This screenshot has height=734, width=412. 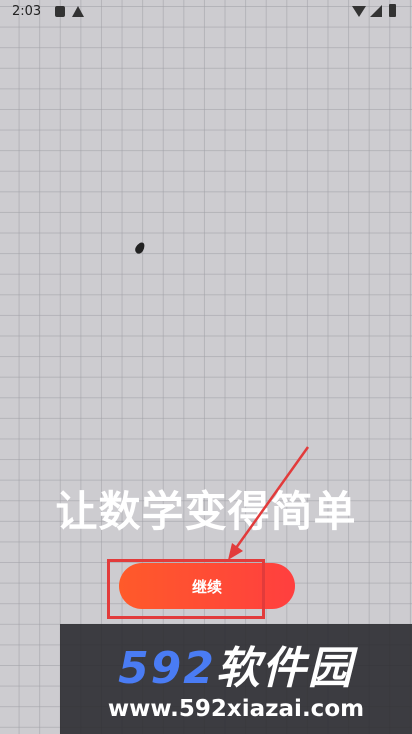 What do you see at coordinates (236, 709) in the screenshot?
I see `watermark-url: www.592xiazai.com` at bounding box center [236, 709].